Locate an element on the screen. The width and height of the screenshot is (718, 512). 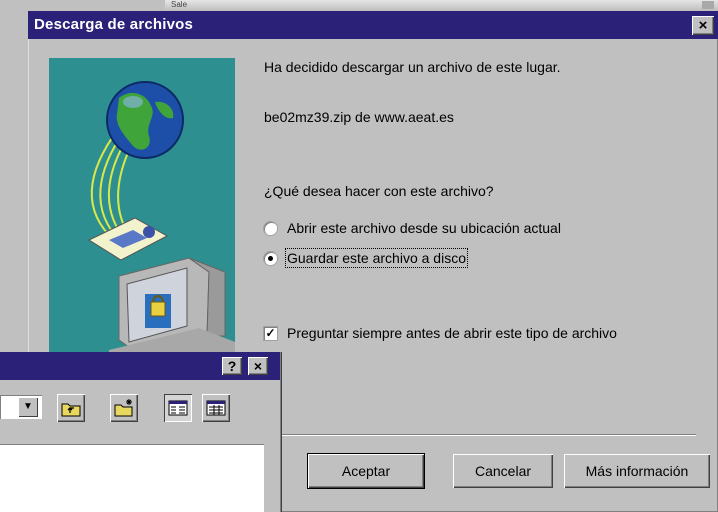
file-save-window: ? × ▼ is located at coordinates (141, 432).